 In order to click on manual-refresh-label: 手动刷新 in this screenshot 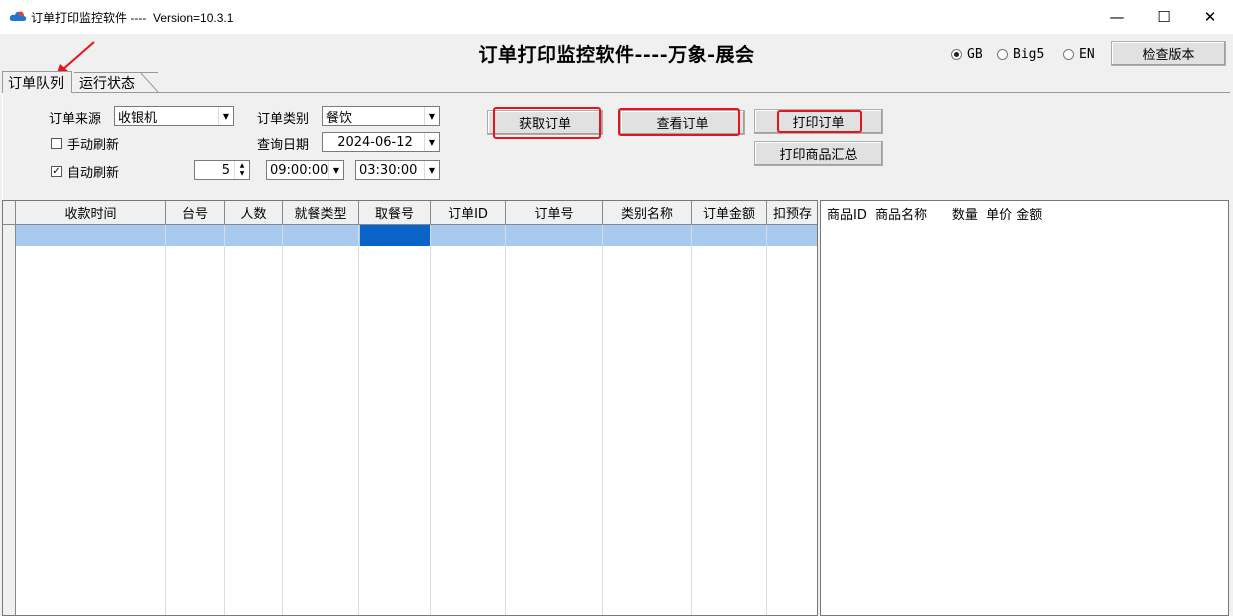, I will do `click(93, 145)`.